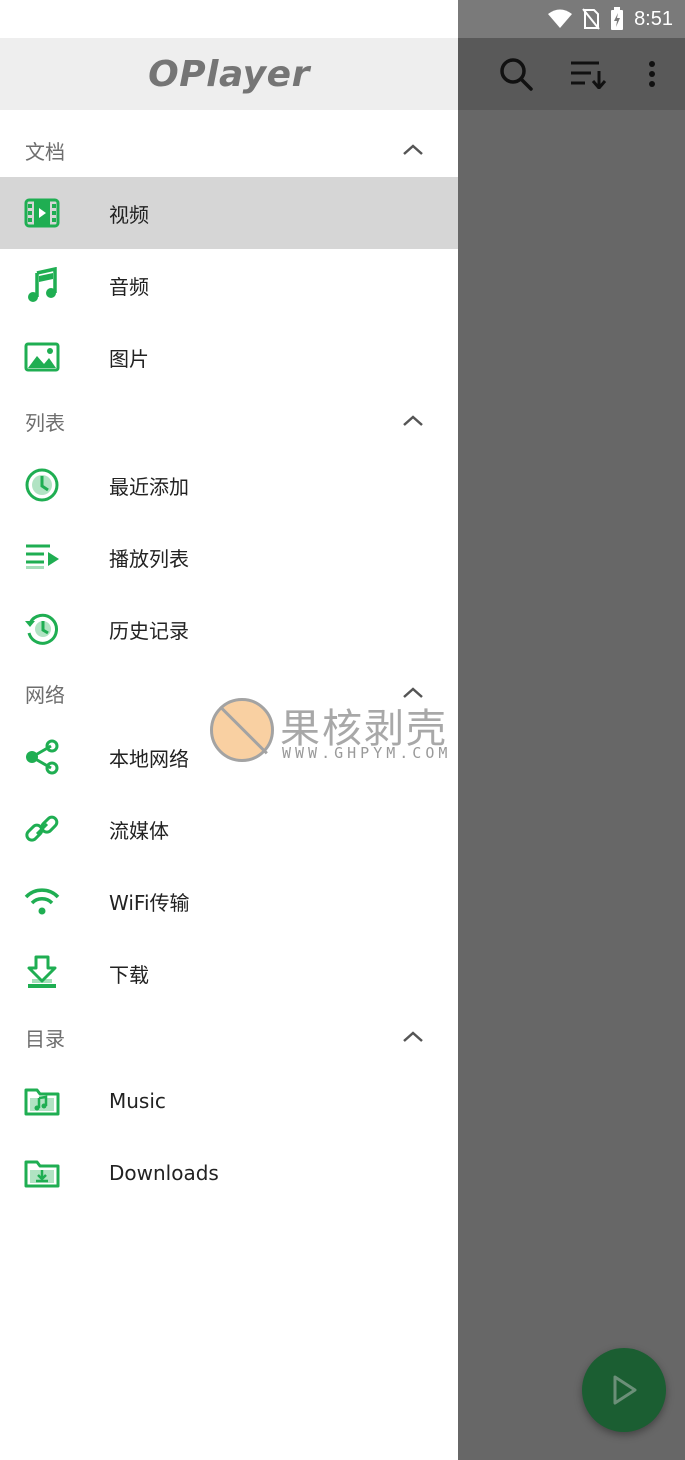  Describe the element at coordinates (139, 830) in the screenshot. I see `nav-item-label: 流媒体` at that location.